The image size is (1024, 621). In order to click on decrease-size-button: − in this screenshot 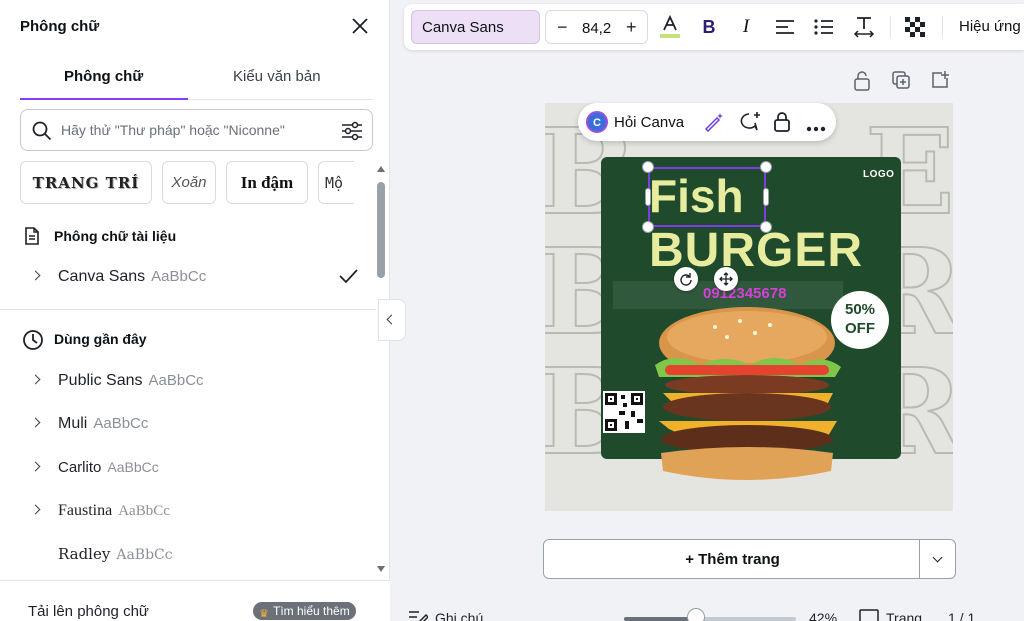, I will do `click(562, 27)`.